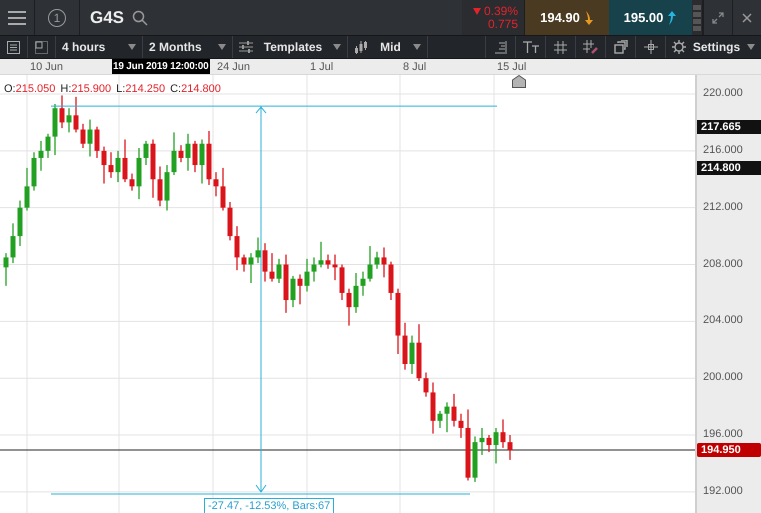 The width and height of the screenshot is (761, 513). What do you see at coordinates (650, 17) in the screenshot?
I see `buy-price-button: 195.00` at bounding box center [650, 17].